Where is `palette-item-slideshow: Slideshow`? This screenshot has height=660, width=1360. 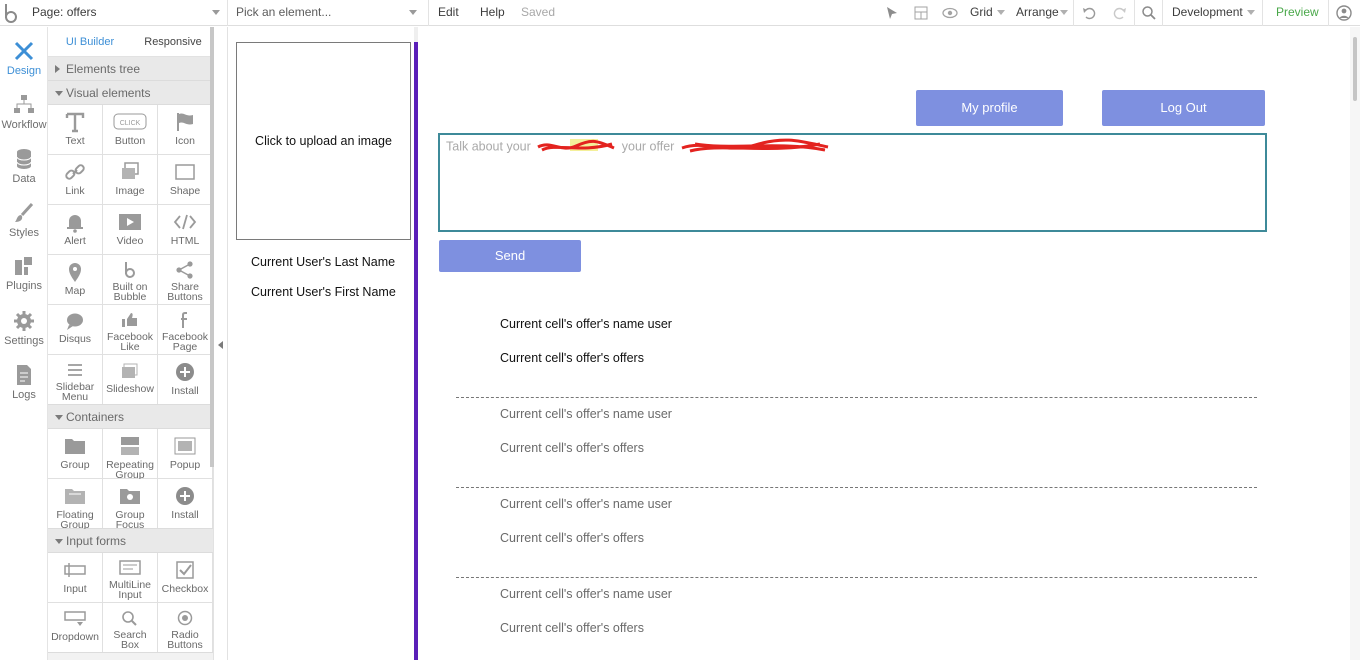 palette-item-slideshow: Slideshow is located at coordinates (130, 379).